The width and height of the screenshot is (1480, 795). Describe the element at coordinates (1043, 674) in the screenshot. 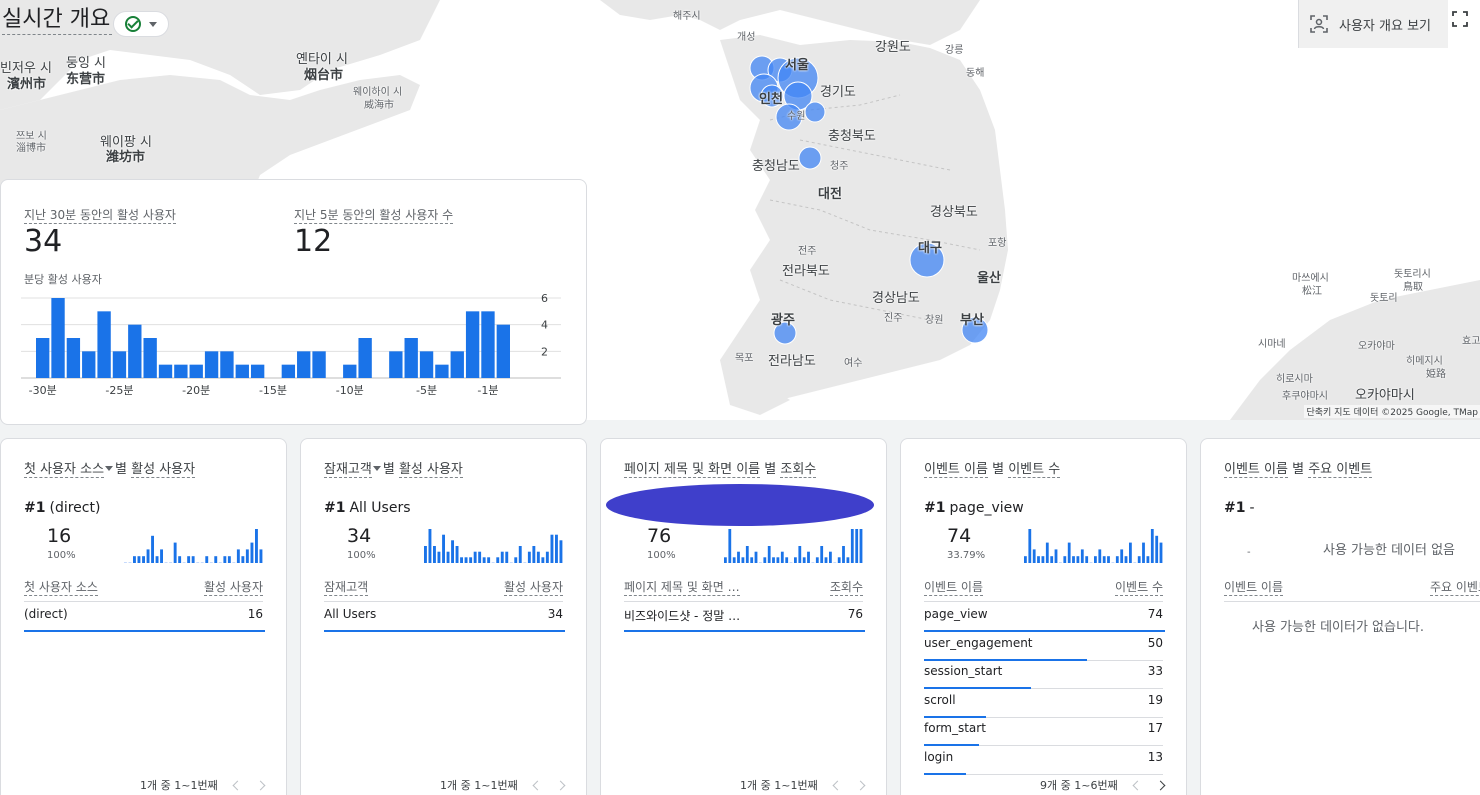

I see `table-row: session_start 33` at that location.